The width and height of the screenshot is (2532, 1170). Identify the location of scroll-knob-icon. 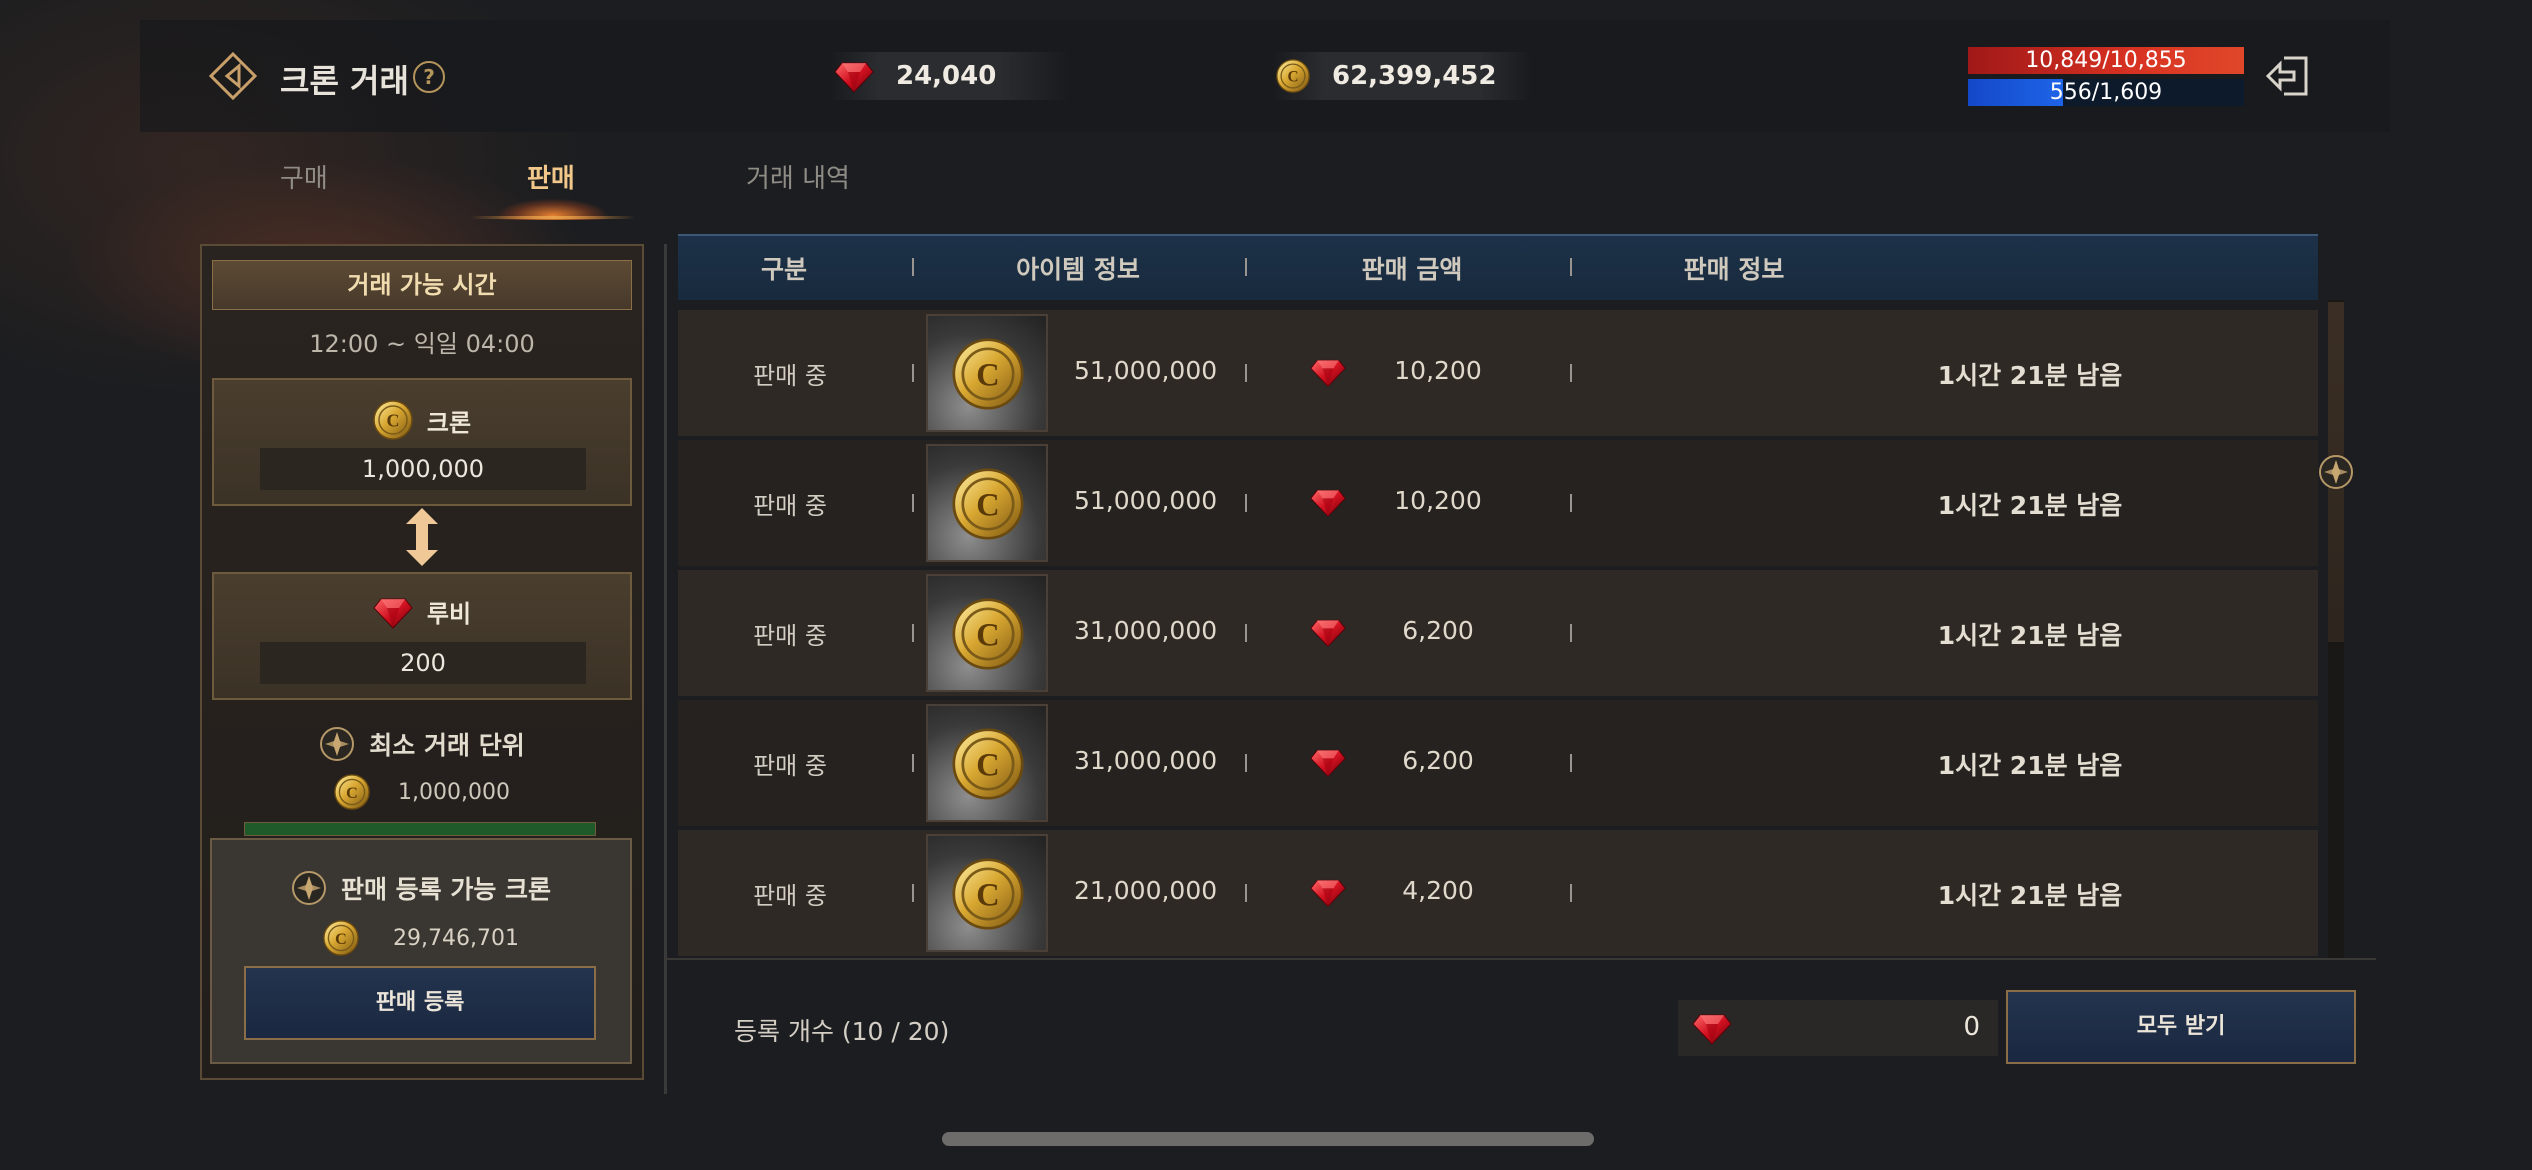
(2336, 472).